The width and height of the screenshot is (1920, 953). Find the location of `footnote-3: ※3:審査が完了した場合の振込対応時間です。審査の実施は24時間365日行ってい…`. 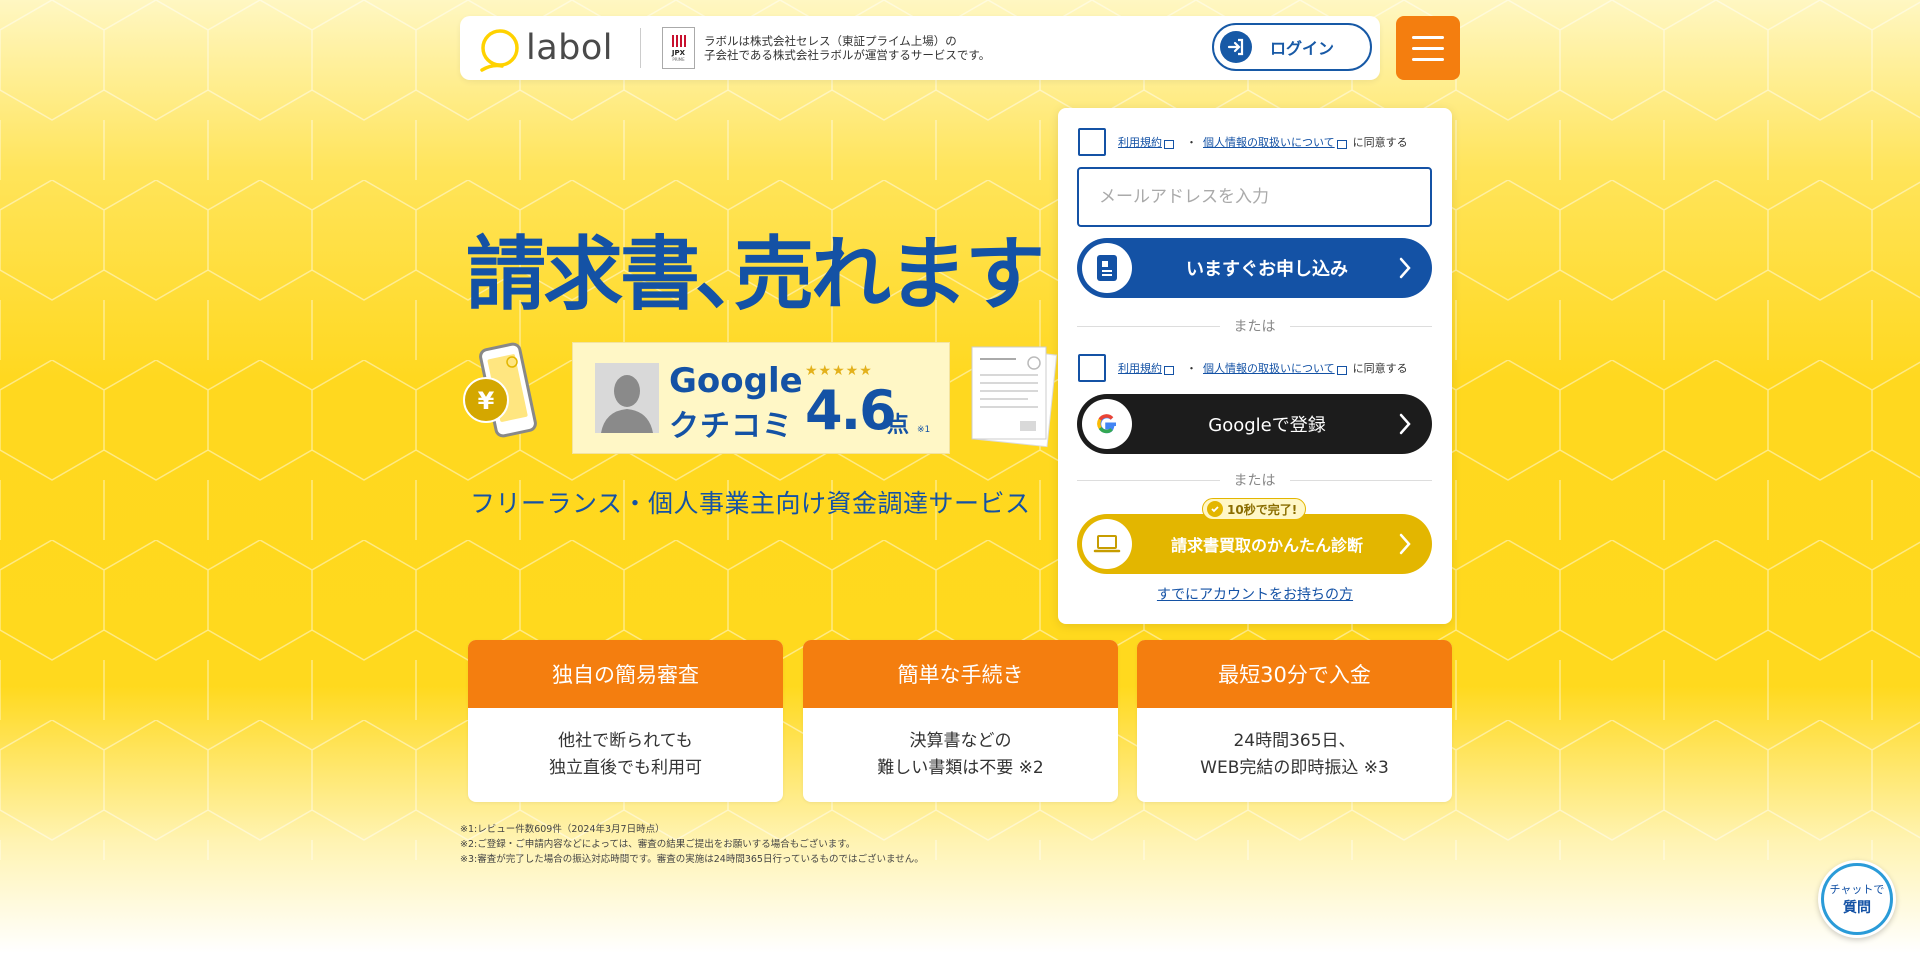

footnote-3: ※3:審査が完了した場合の振込対応時間です。審査の実施は24時間365日行ってい… is located at coordinates (692, 859).